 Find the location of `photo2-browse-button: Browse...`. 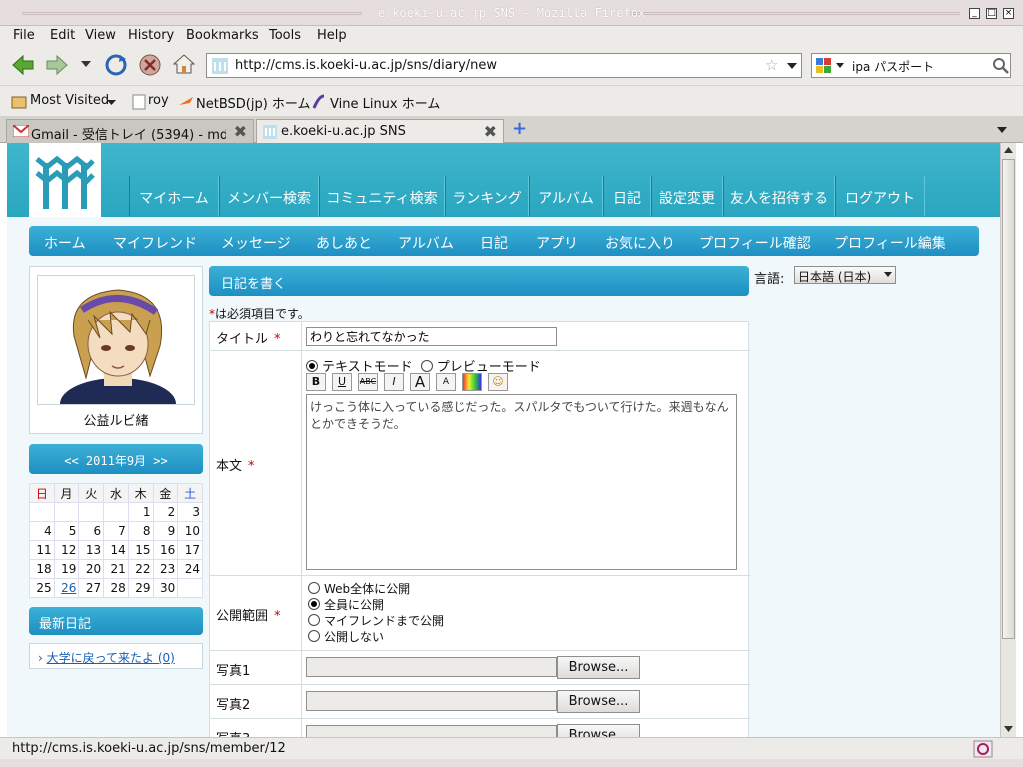

photo2-browse-button: Browse... is located at coordinates (598, 701).